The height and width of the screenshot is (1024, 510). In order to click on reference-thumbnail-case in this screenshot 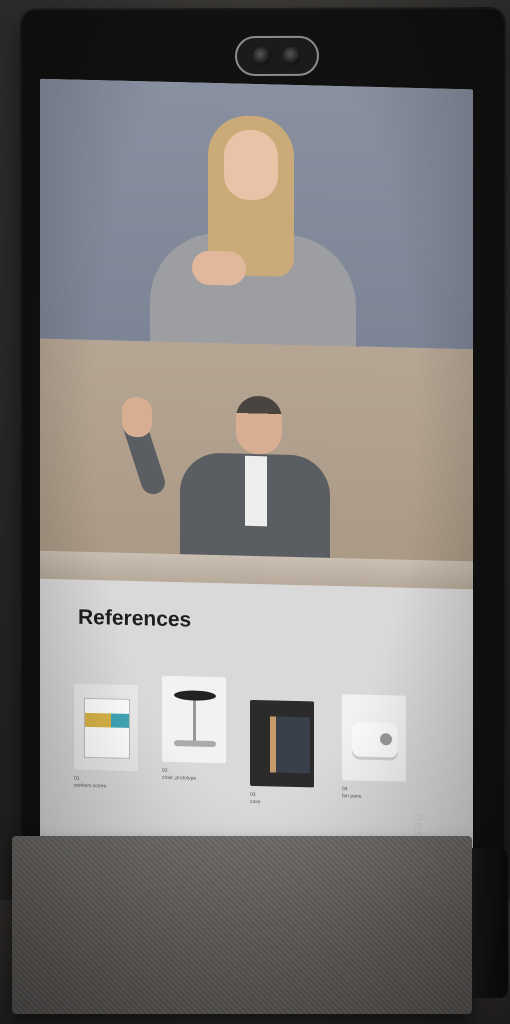, I will do `click(282, 743)`.